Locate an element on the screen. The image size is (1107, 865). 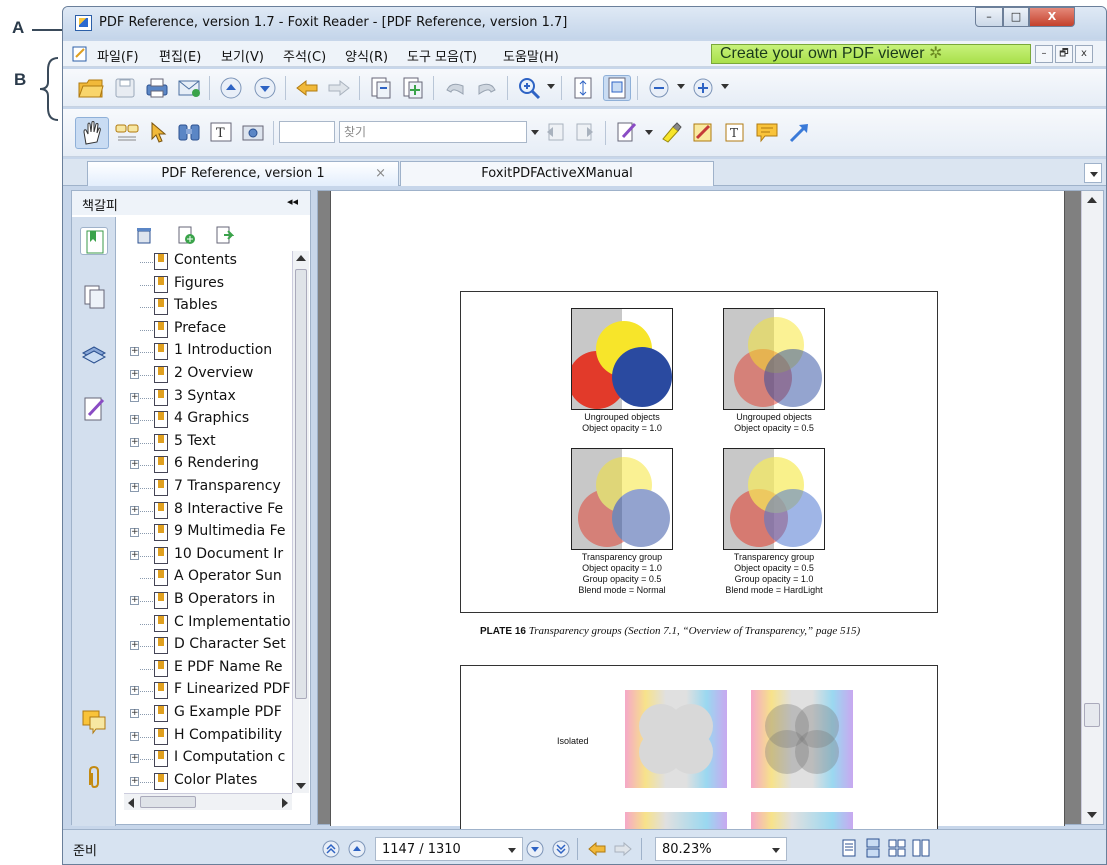
text-viewer-button: T is located at coordinates (221, 132).